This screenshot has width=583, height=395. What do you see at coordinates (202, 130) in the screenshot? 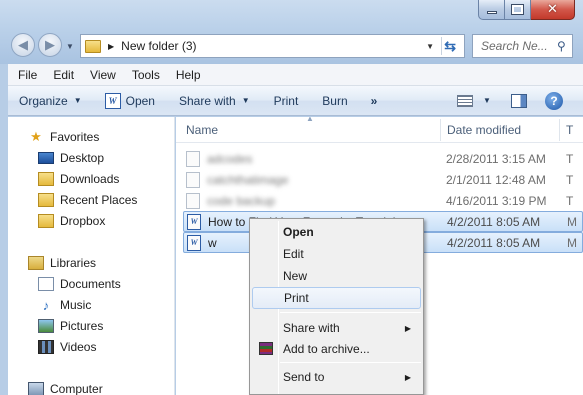
I see `column-name: Name` at bounding box center [202, 130].